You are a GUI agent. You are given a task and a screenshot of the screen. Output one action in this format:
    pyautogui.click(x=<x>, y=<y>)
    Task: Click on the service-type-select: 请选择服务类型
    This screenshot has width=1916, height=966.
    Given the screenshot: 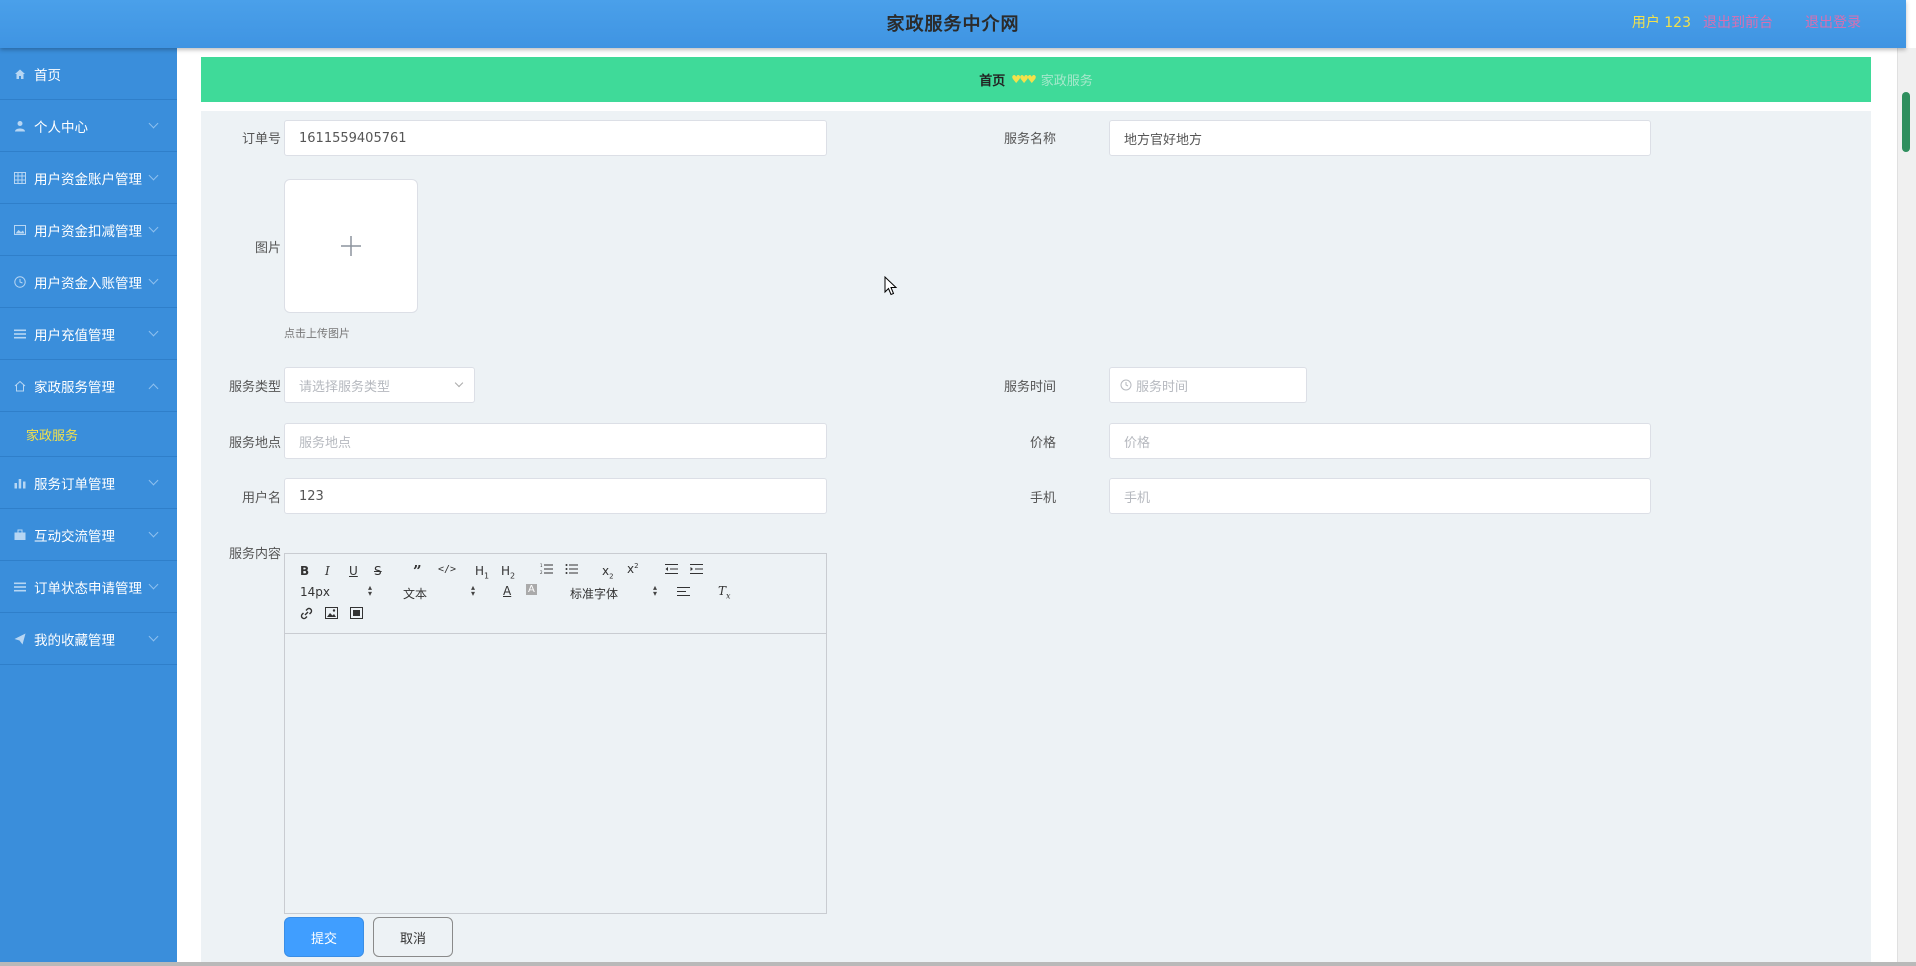 What is the action you would take?
    pyautogui.click(x=379, y=385)
    